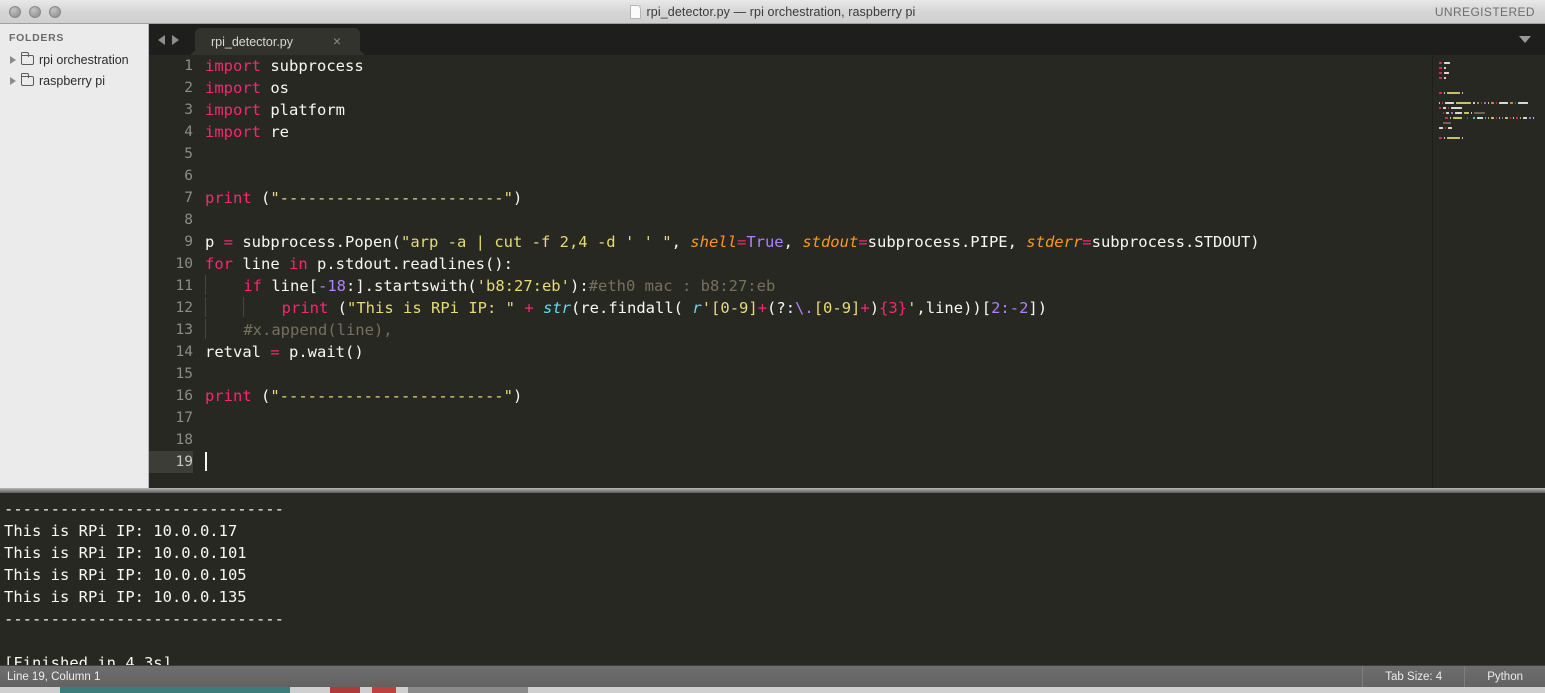 This screenshot has width=1545, height=693. I want to click on sidebar: FOLDERS rpi orchestration raspberry pi, so click(74, 256).